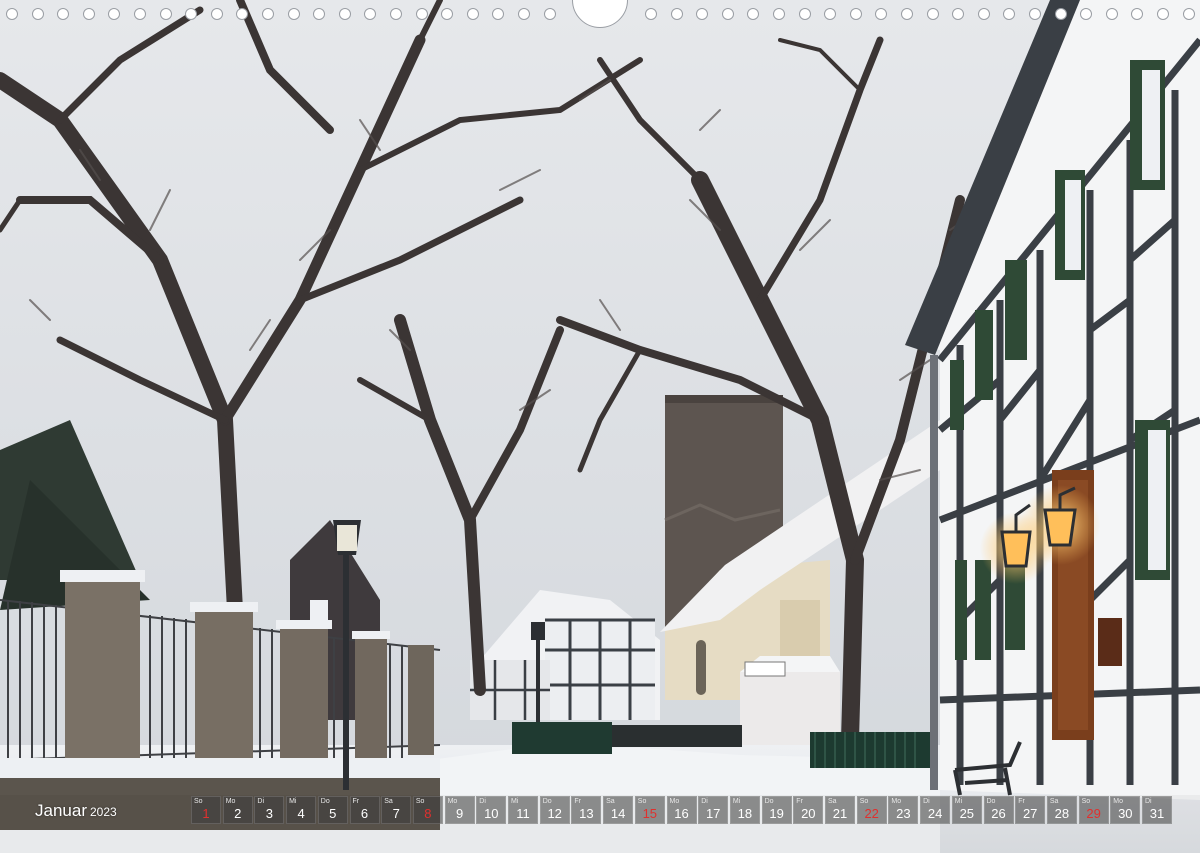  I want to click on day-cell: Mo 16, so click(681, 810).